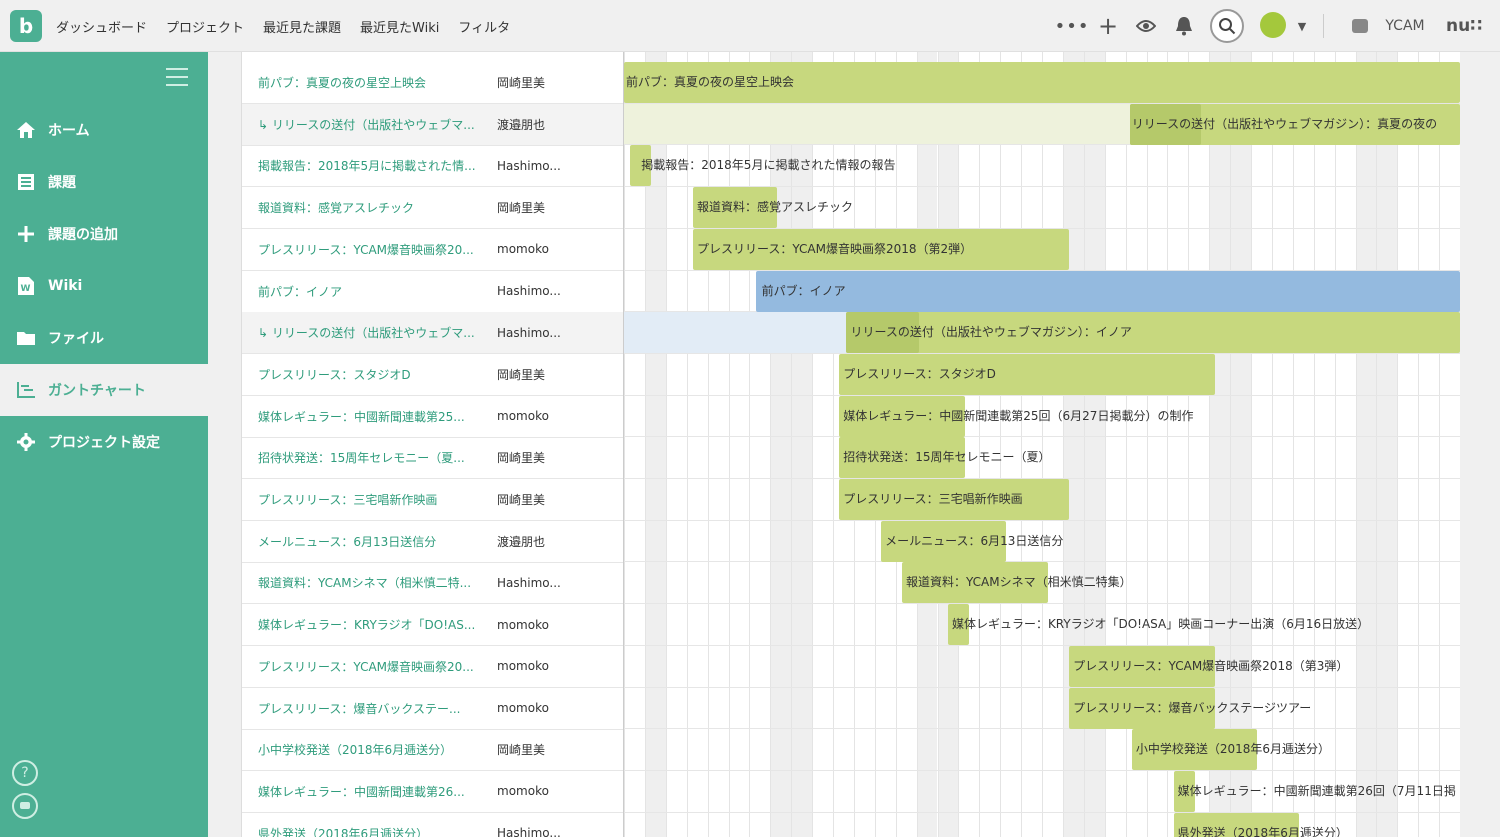 The width and height of the screenshot is (1500, 837). I want to click on sidebar-item-wiki: W Wiki, so click(104, 286).